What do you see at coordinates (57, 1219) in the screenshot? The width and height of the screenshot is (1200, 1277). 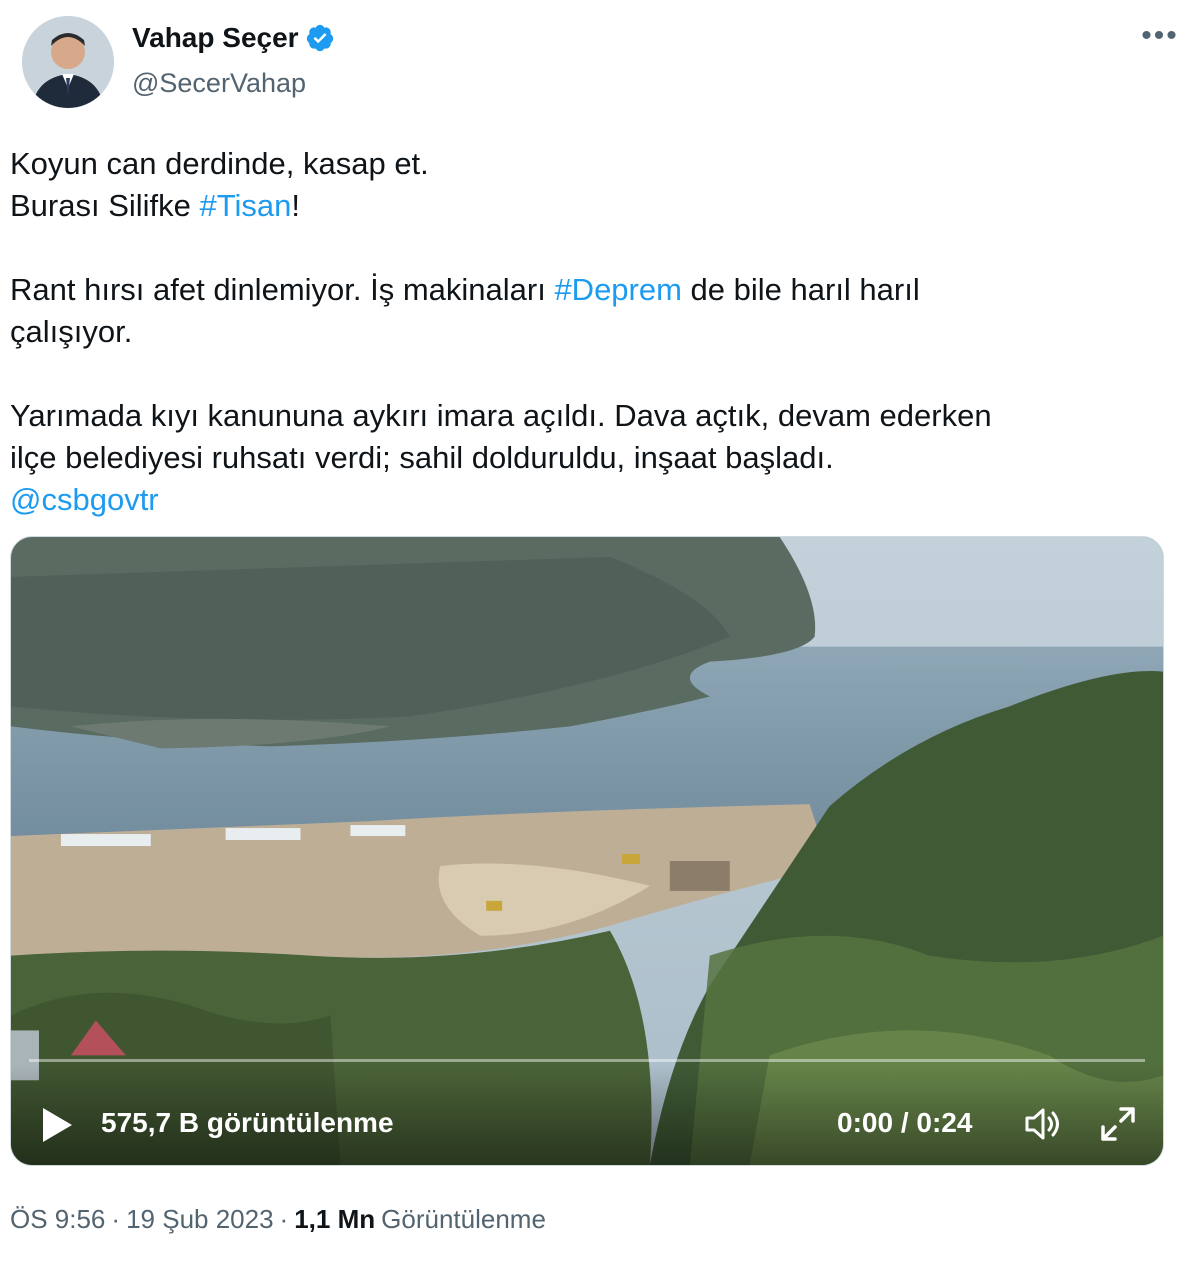 I see `tweet-time: ÖS 9:56` at bounding box center [57, 1219].